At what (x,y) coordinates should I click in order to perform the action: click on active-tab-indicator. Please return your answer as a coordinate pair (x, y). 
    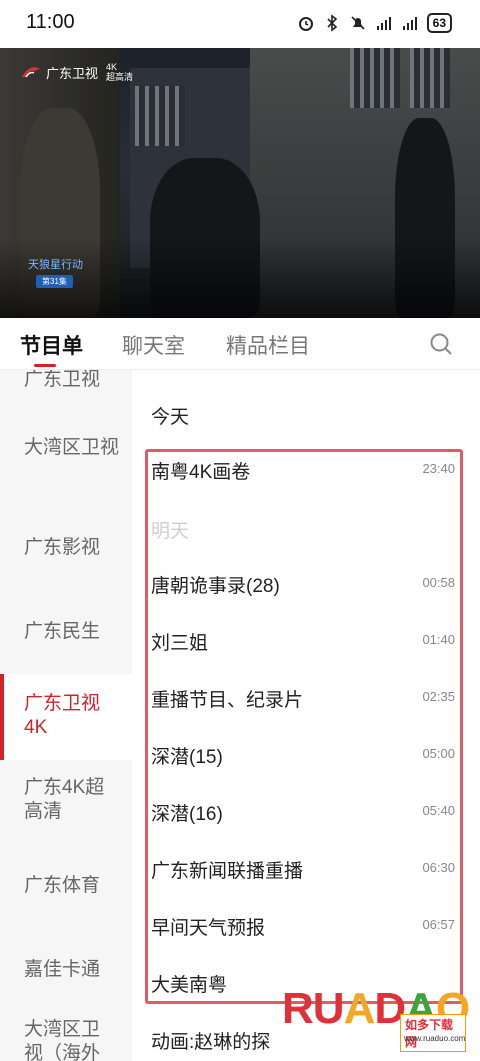
    Looking at the image, I should click on (45, 365).